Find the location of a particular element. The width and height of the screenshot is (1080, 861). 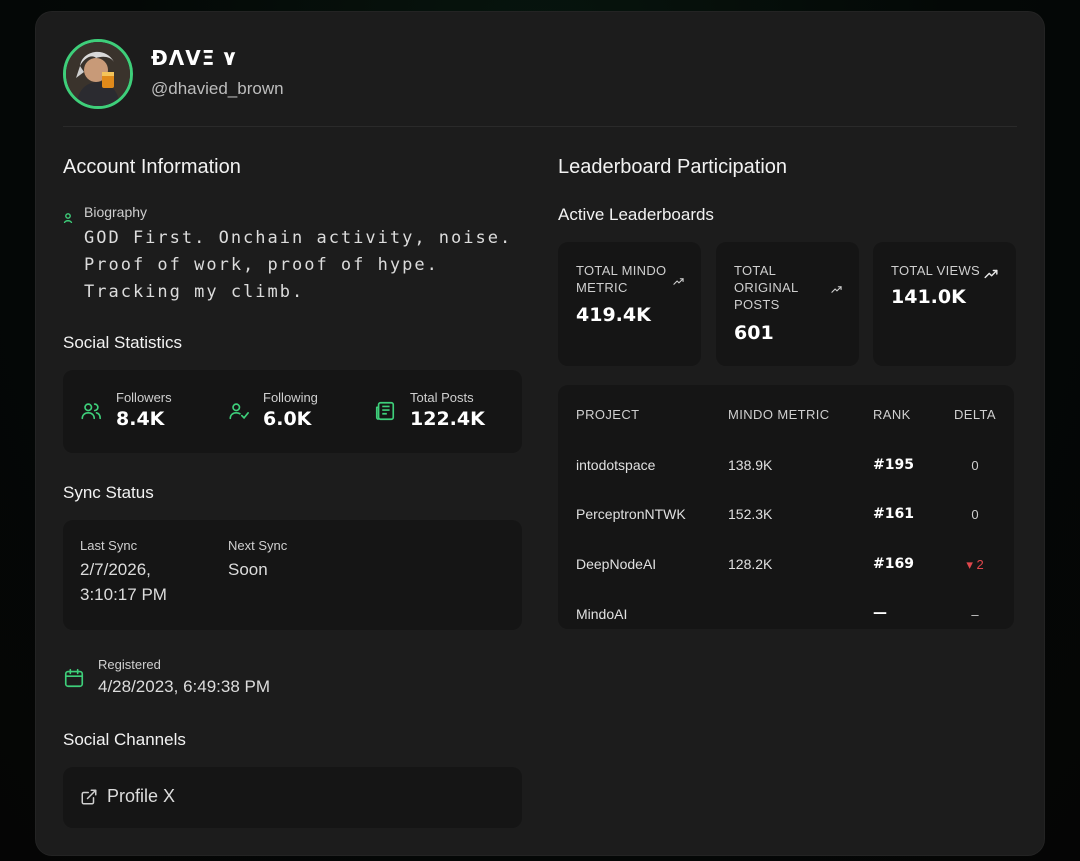

metric-value: 601 is located at coordinates (754, 333).